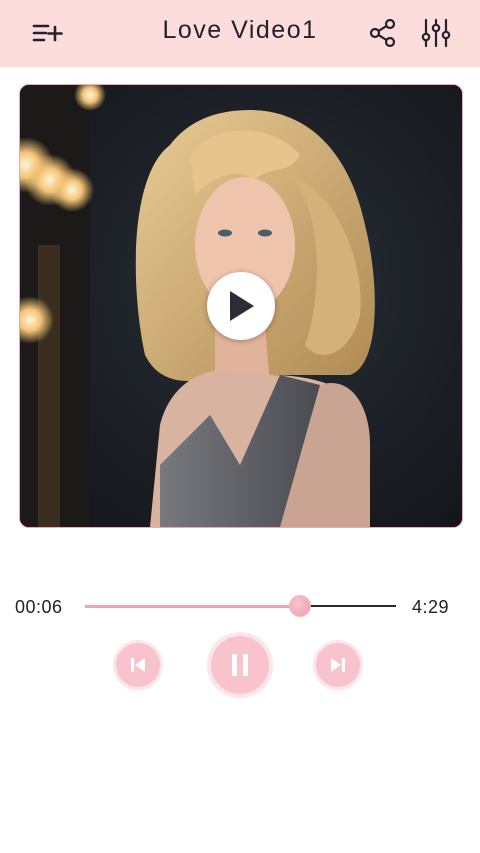  Describe the element at coordinates (39, 607) in the screenshot. I see `current-time: 00:06` at that location.